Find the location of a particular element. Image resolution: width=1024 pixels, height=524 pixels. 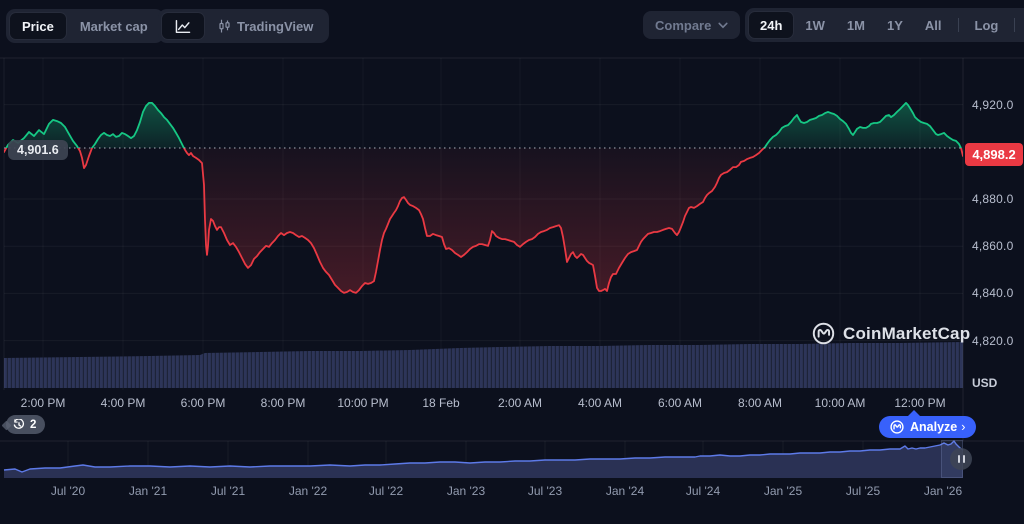

range-24h-button: 24h is located at coordinates (771, 25).